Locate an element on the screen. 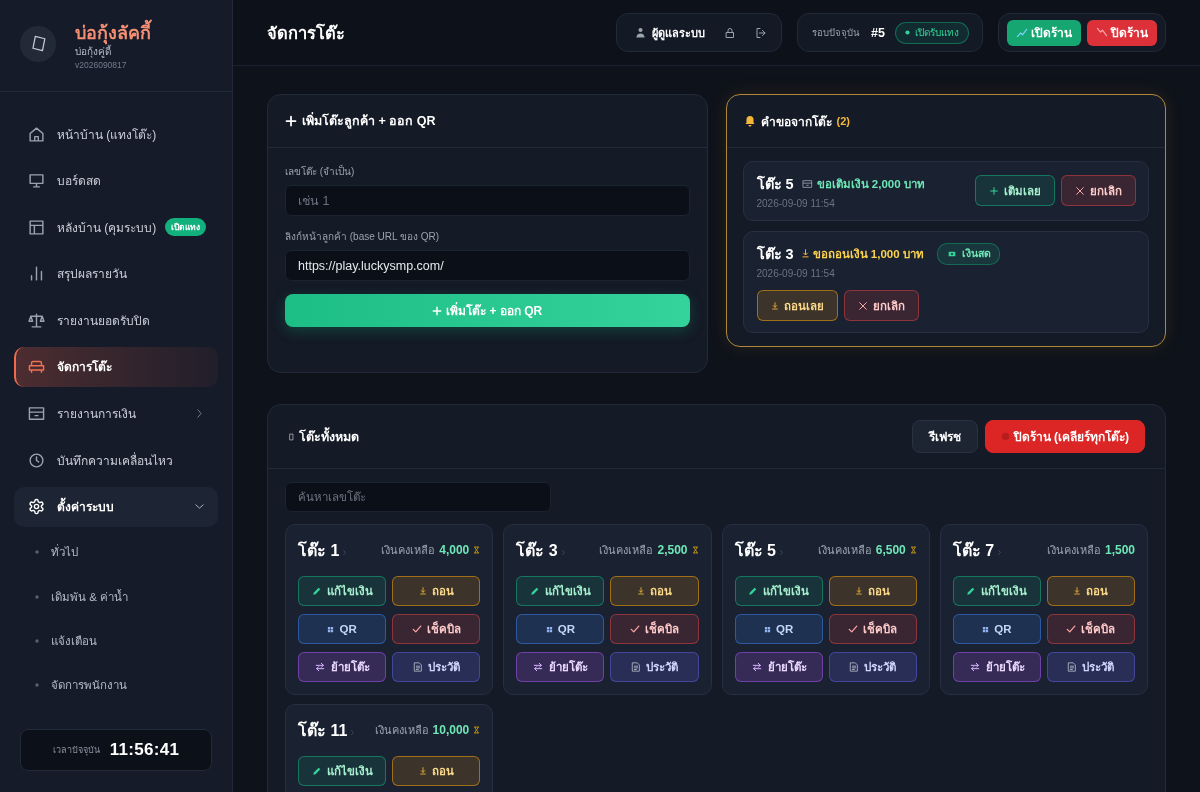 The image size is (1200, 792). nav-item: สรุปผลรายวัน is located at coordinates (116, 273).